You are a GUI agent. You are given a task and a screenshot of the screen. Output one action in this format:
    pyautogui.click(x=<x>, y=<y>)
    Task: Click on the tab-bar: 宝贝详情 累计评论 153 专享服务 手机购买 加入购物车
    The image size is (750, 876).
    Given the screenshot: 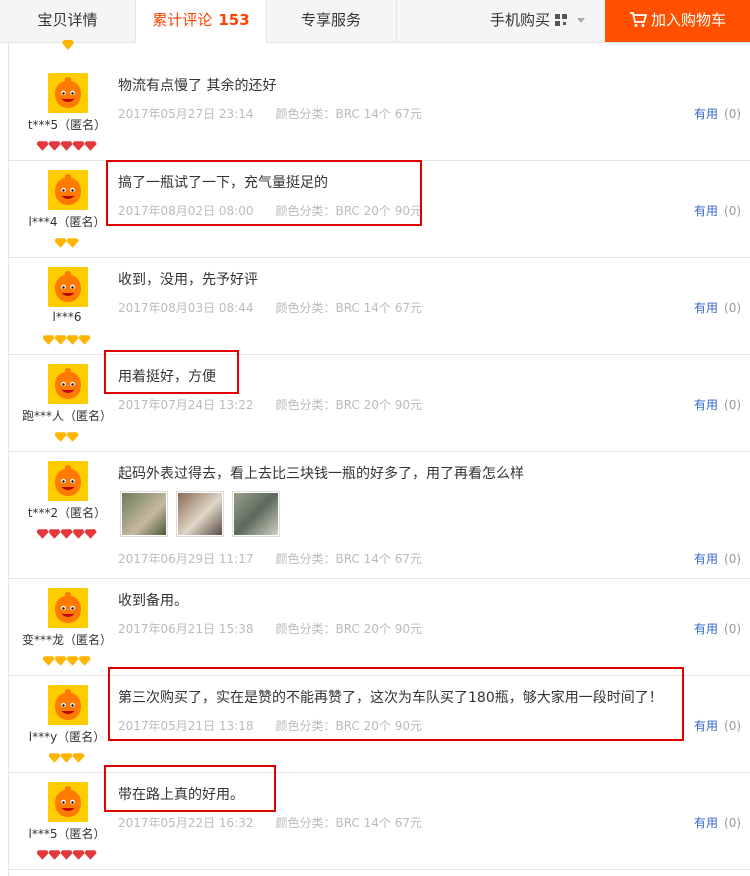 What is the action you would take?
    pyautogui.click(x=375, y=21)
    